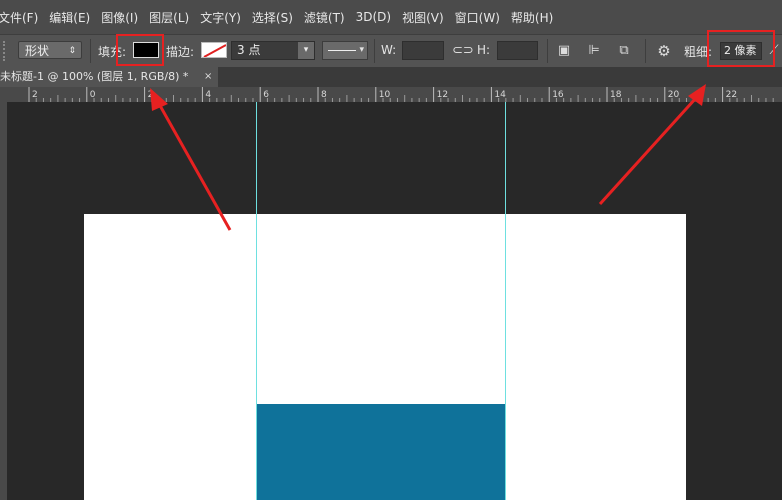 The height and width of the screenshot is (500, 782). What do you see at coordinates (191, 159) in the screenshot?
I see `arrow-to-fill` at bounding box center [191, 159].